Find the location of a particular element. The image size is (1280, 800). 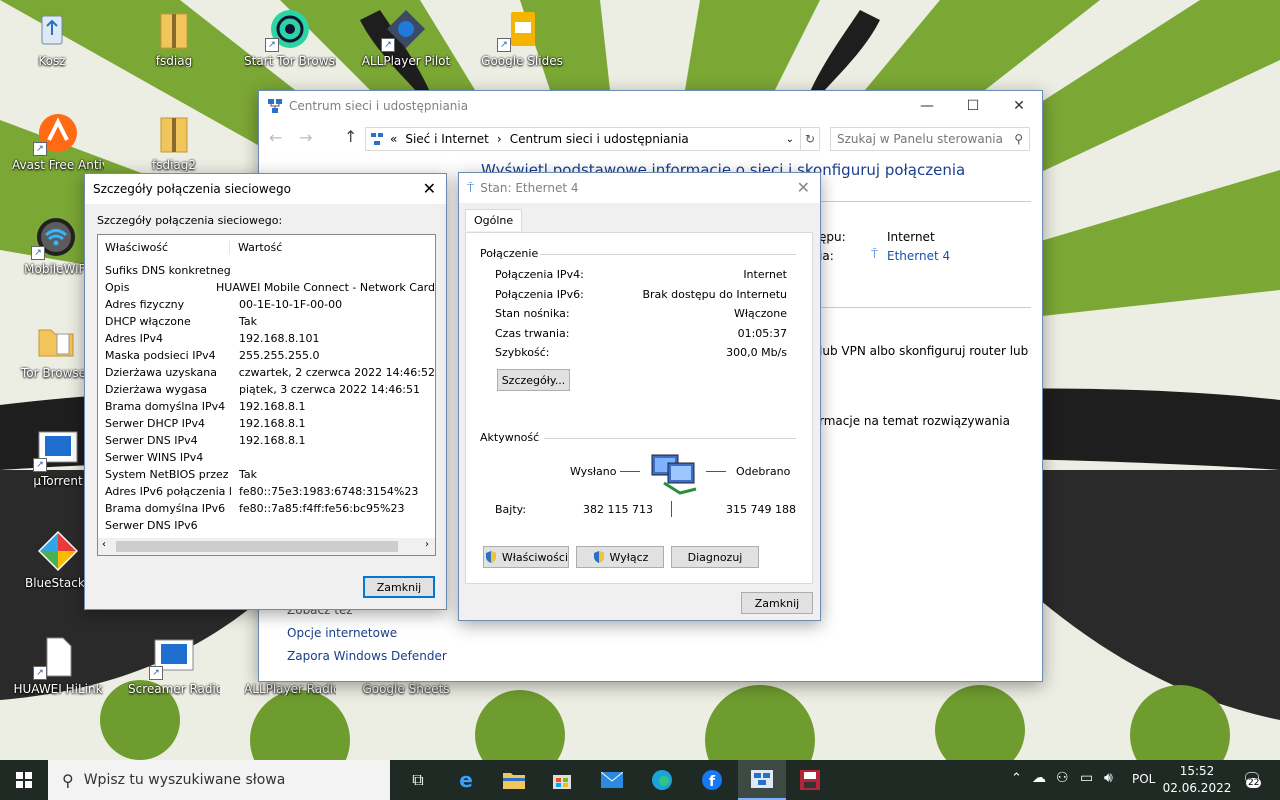

status-field-value: 300,0 Mb/s is located at coordinates (756, 353).